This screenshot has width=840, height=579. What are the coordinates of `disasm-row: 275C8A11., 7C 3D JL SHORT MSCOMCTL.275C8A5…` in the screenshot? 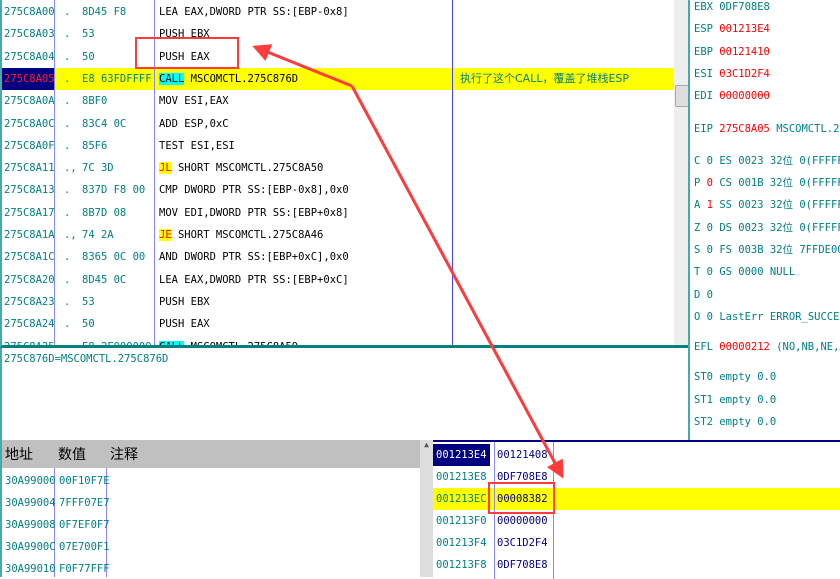 It's located at (338, 168).